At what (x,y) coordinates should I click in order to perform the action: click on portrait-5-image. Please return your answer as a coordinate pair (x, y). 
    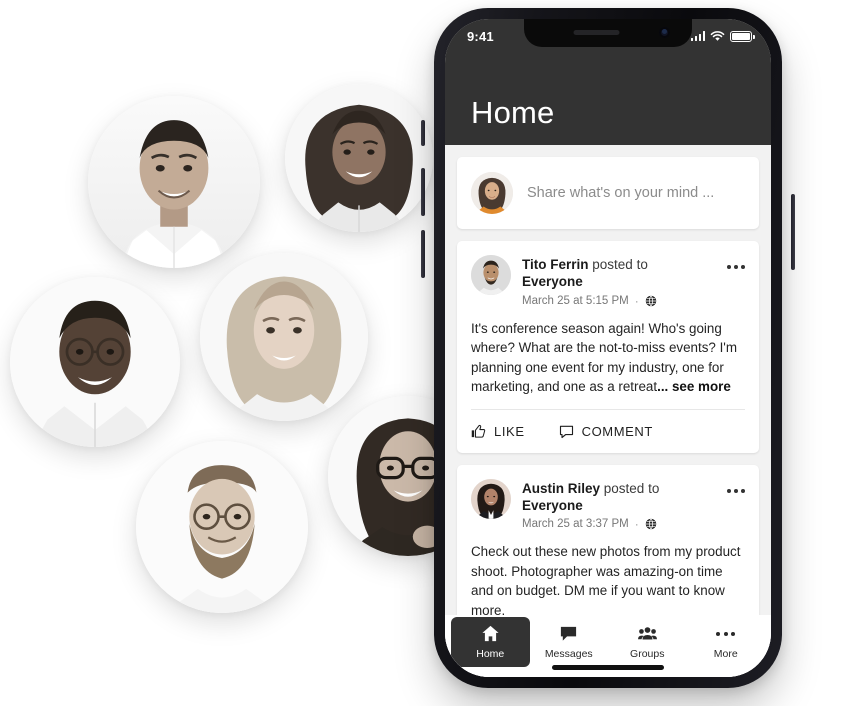
    Looking at the image, I should click on (222, 527).